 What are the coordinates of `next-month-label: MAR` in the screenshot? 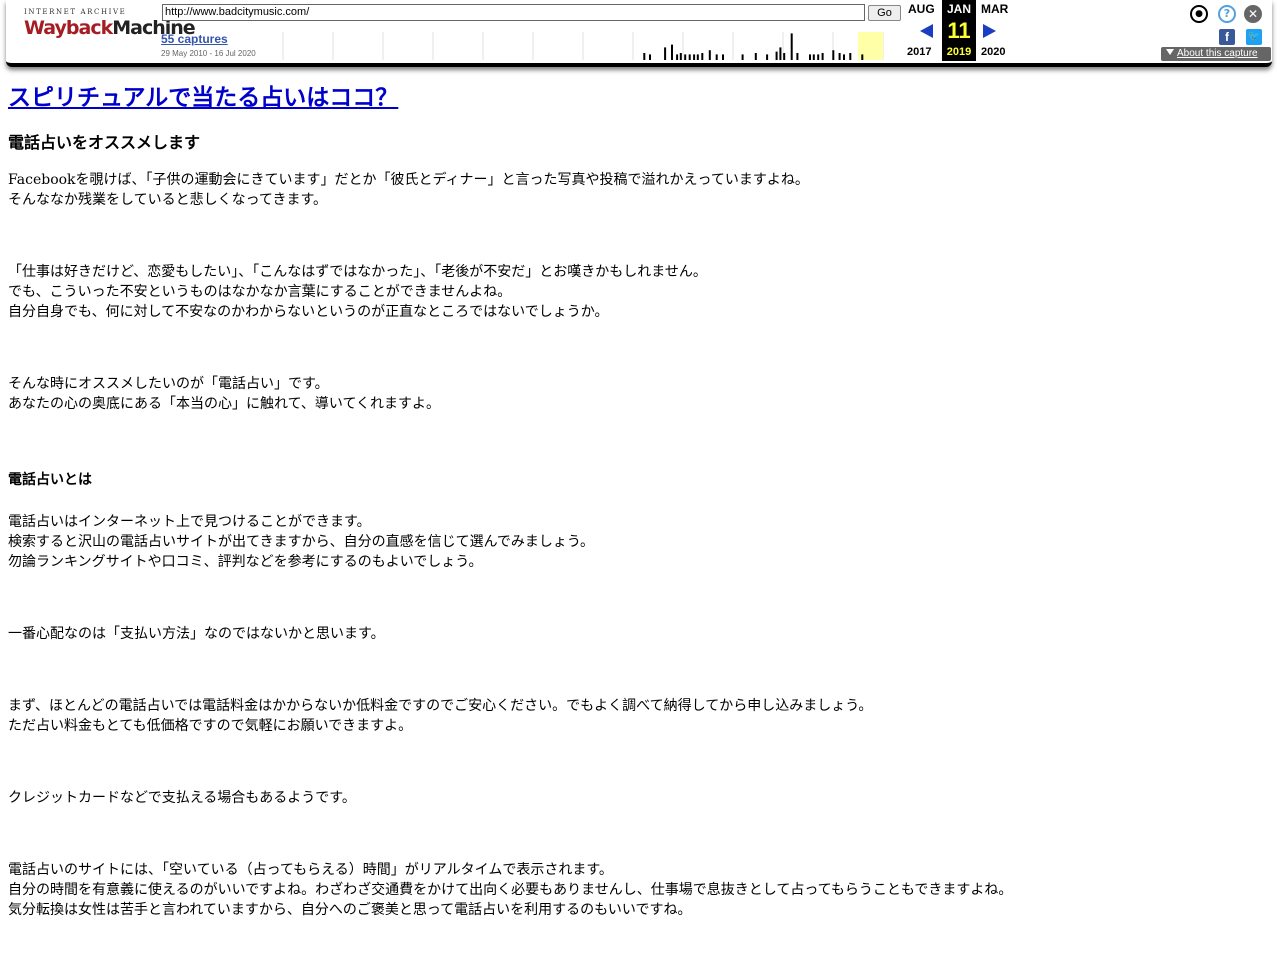 It's located at (994, 9).